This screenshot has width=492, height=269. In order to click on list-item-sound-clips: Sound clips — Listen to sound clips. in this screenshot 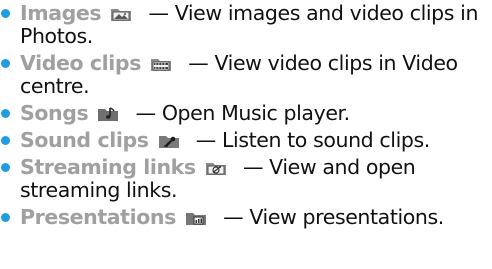, I will do `click(246, 140)`.